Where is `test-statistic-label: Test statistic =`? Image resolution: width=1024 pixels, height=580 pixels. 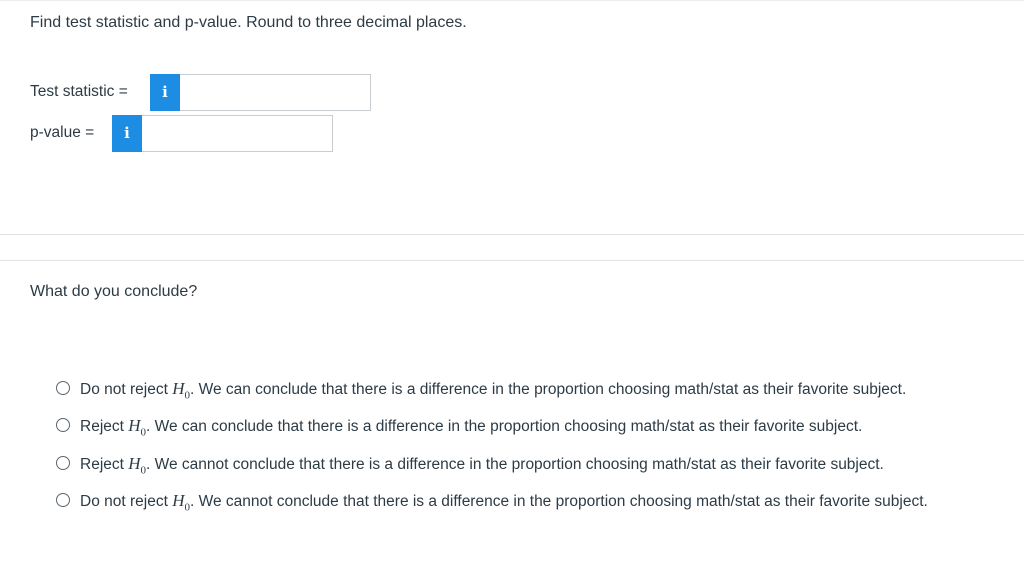
test-statistic-label: Test statistic = is located at coordinates (79, 91).